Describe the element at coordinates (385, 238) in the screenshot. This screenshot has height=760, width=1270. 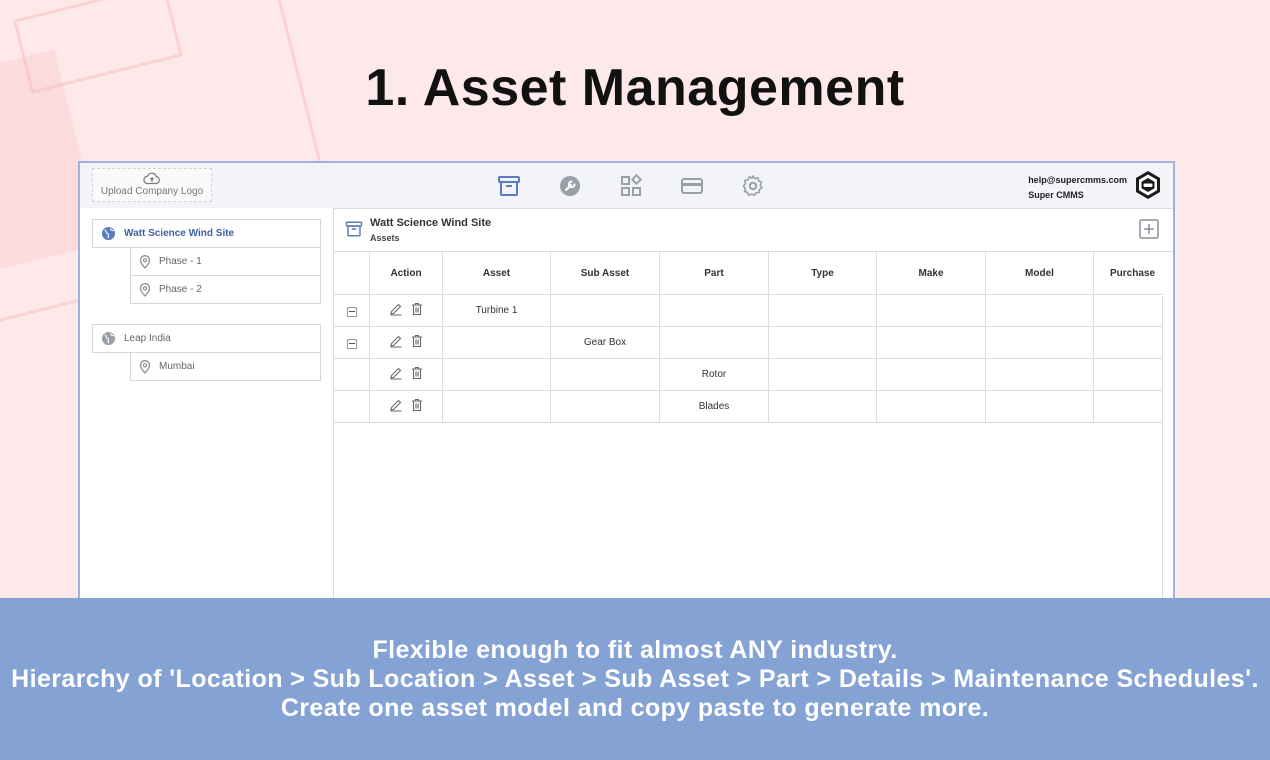
I see `content-subtitle: Assets` at that location.